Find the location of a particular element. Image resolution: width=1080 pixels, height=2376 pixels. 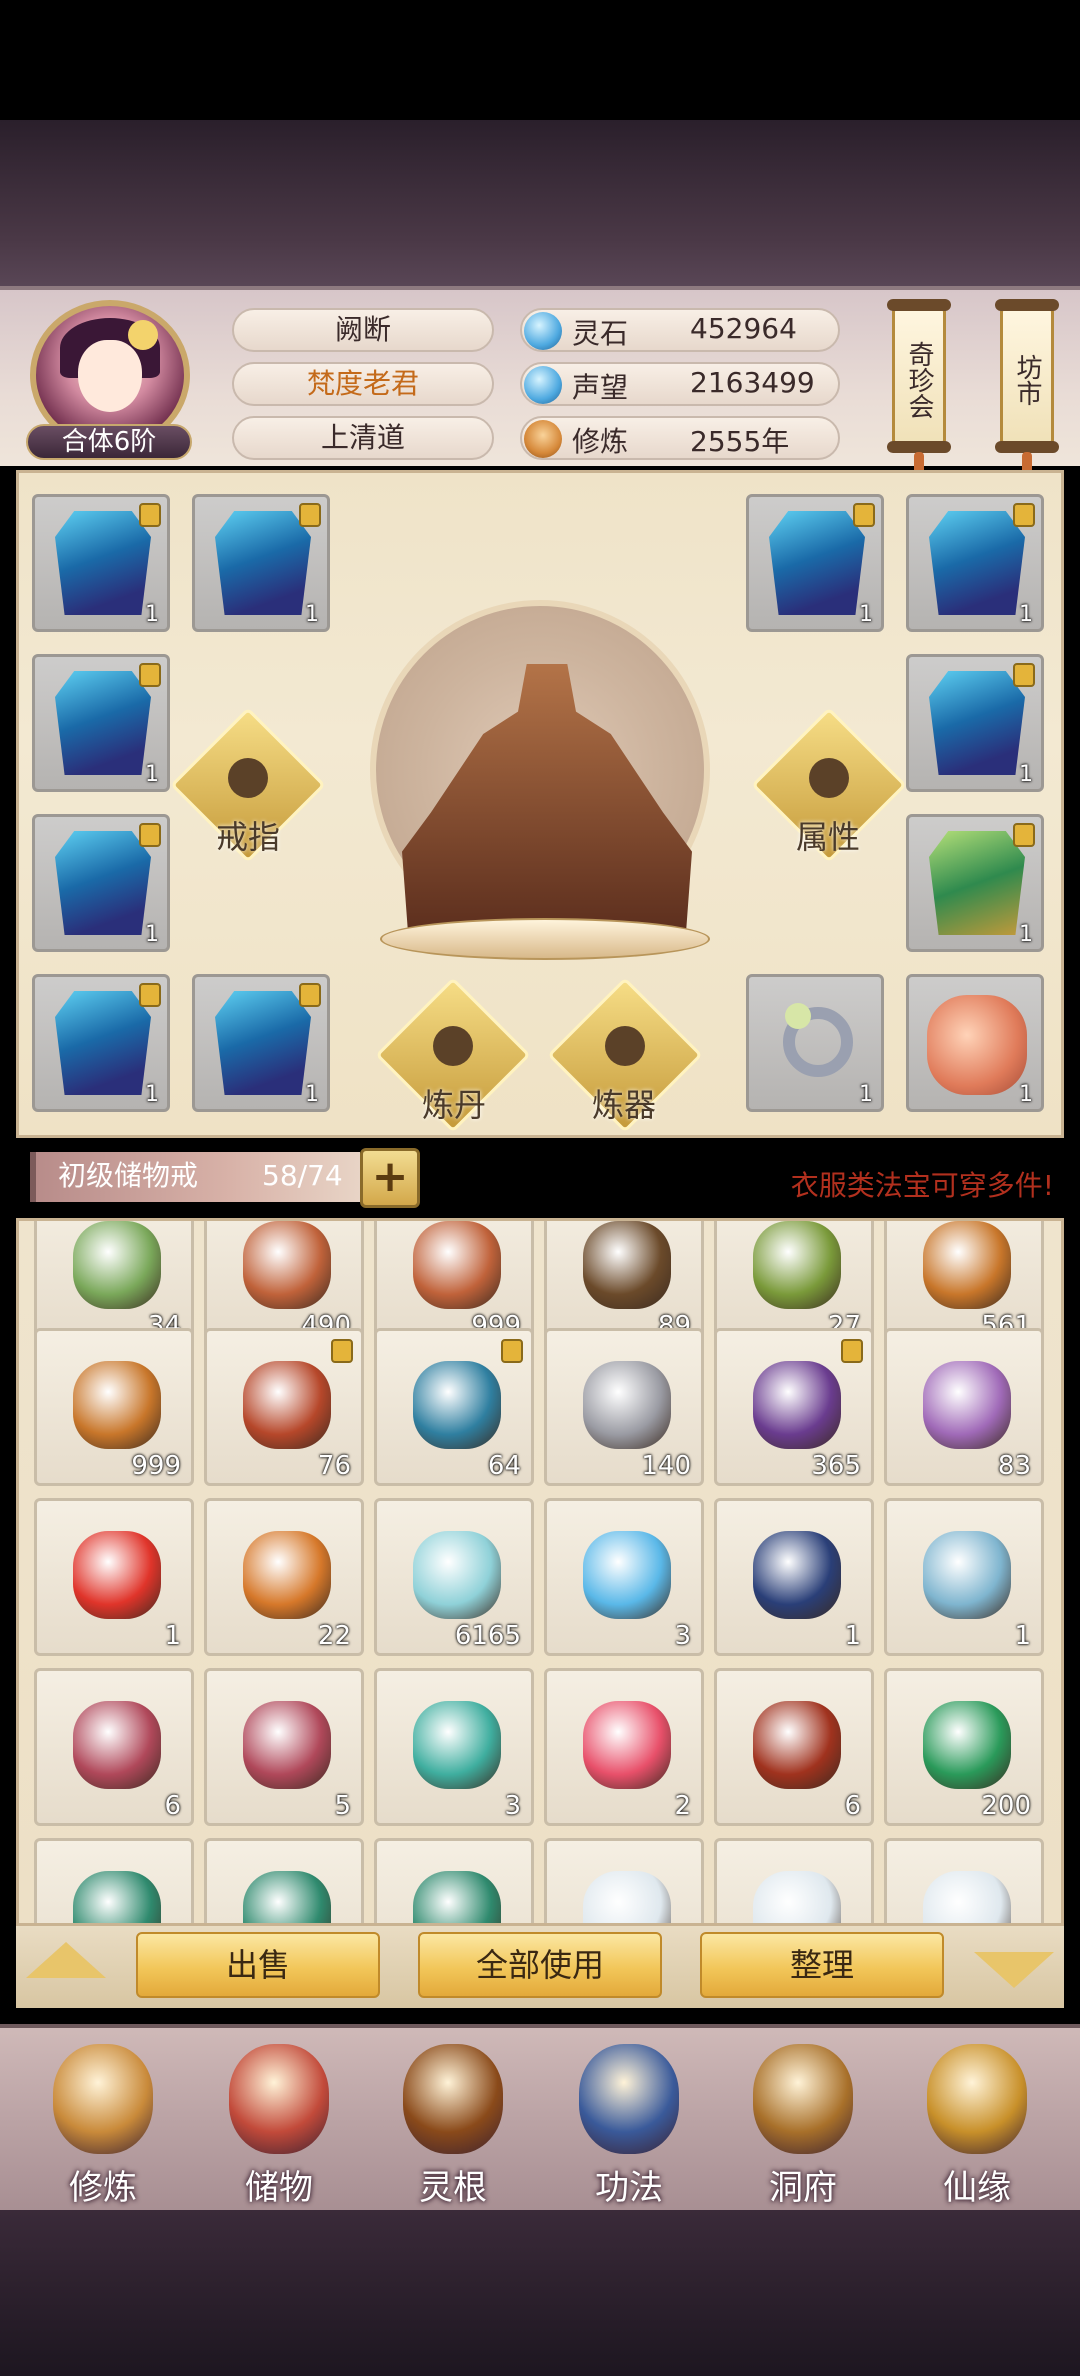

item-slot: 64 is located at coordinates (454, 1407).